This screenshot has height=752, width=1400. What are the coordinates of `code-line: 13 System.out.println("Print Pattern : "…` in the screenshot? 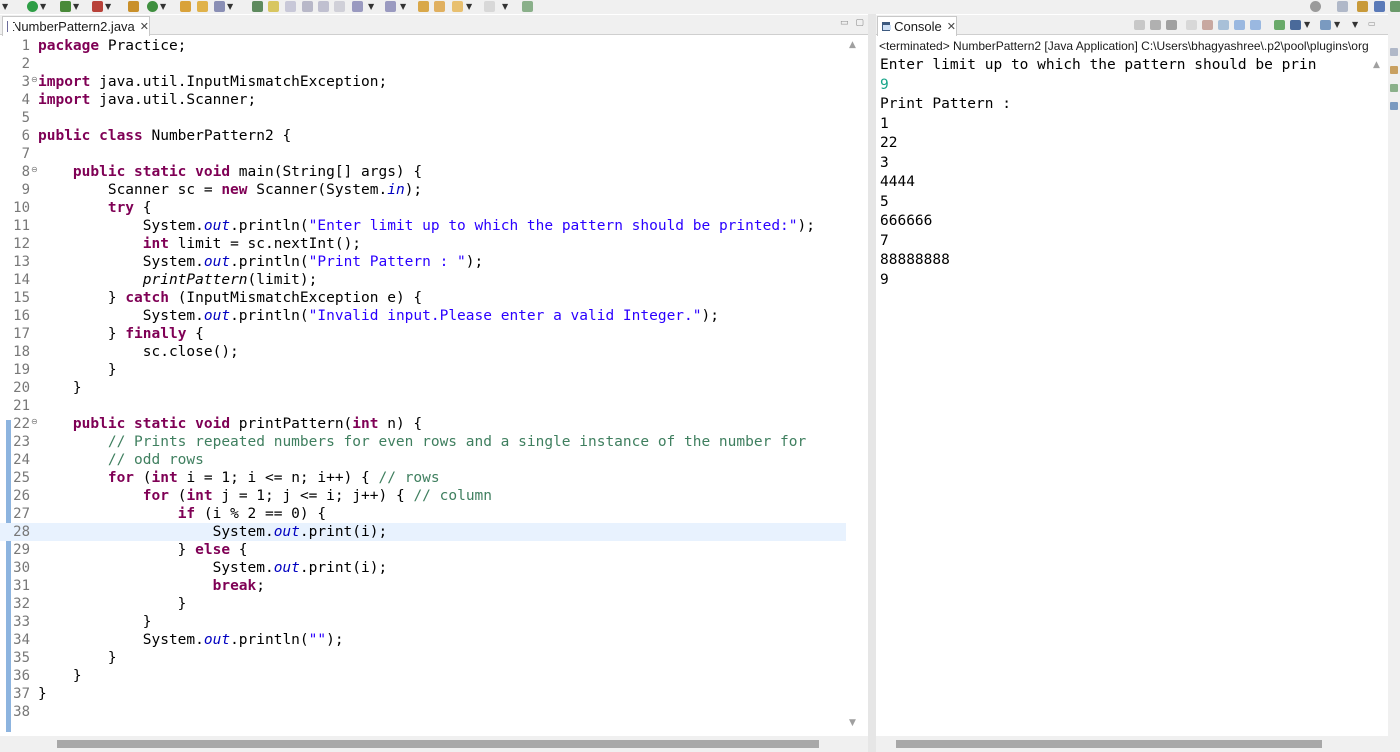 It's located at (423, 262).